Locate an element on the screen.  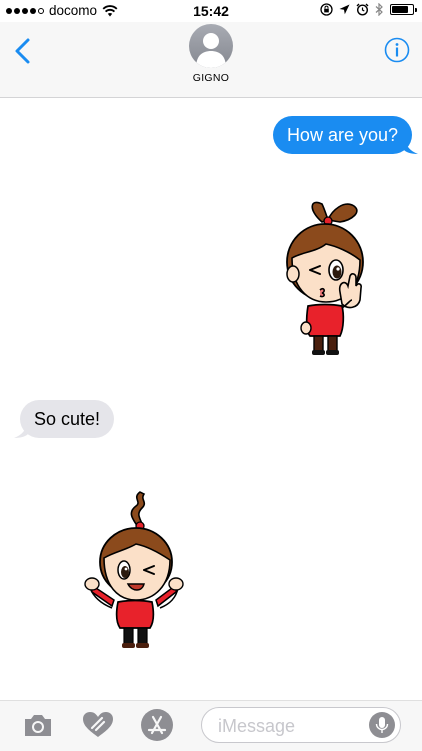
message-input-bar is located at coordinates (211, 725).